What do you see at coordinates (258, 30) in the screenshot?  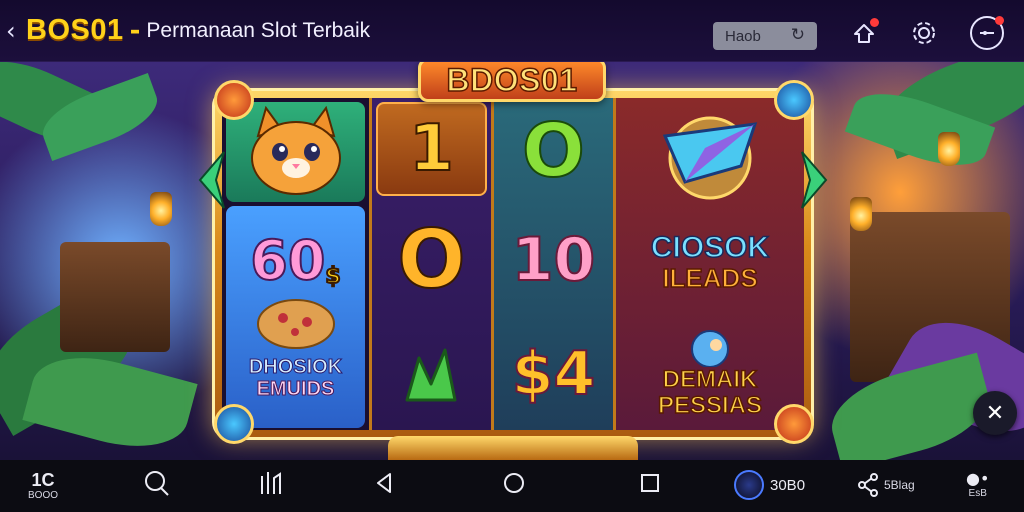 I see `page-subtitle: Permanaan Slot Terbaik` at bounding box center [258, 30].